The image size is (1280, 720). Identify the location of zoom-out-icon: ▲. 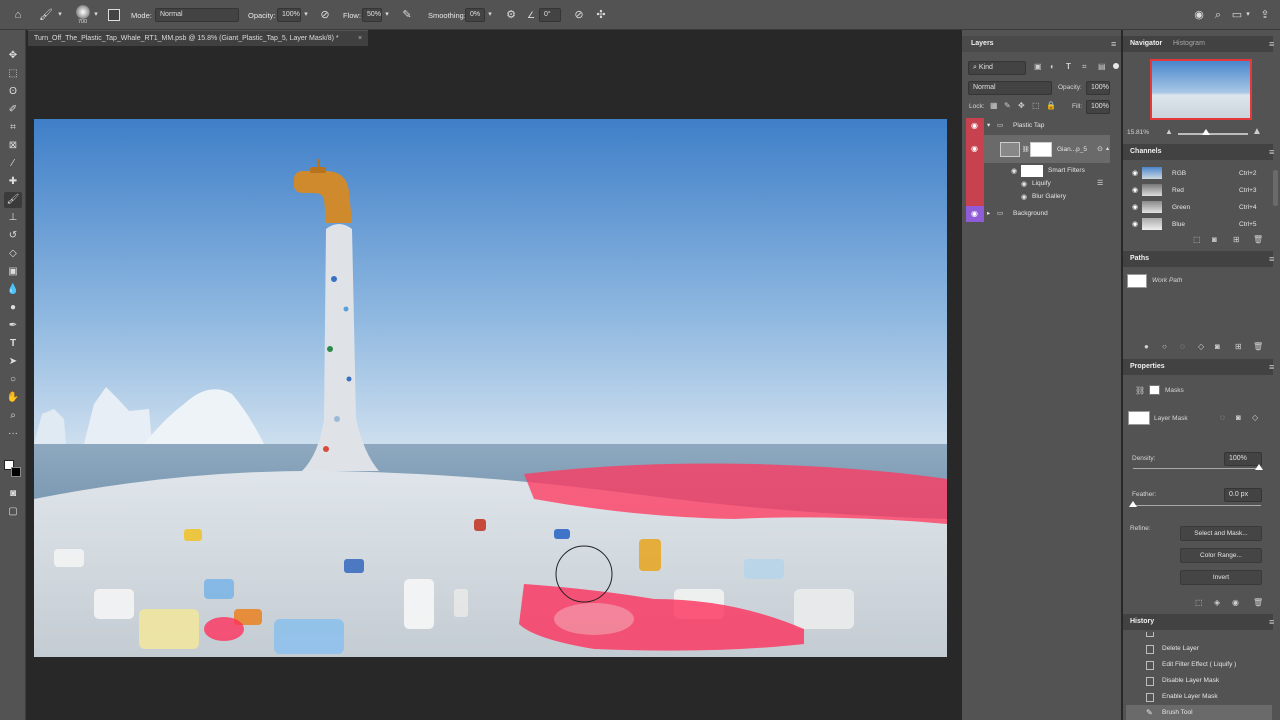
(1169, 131).